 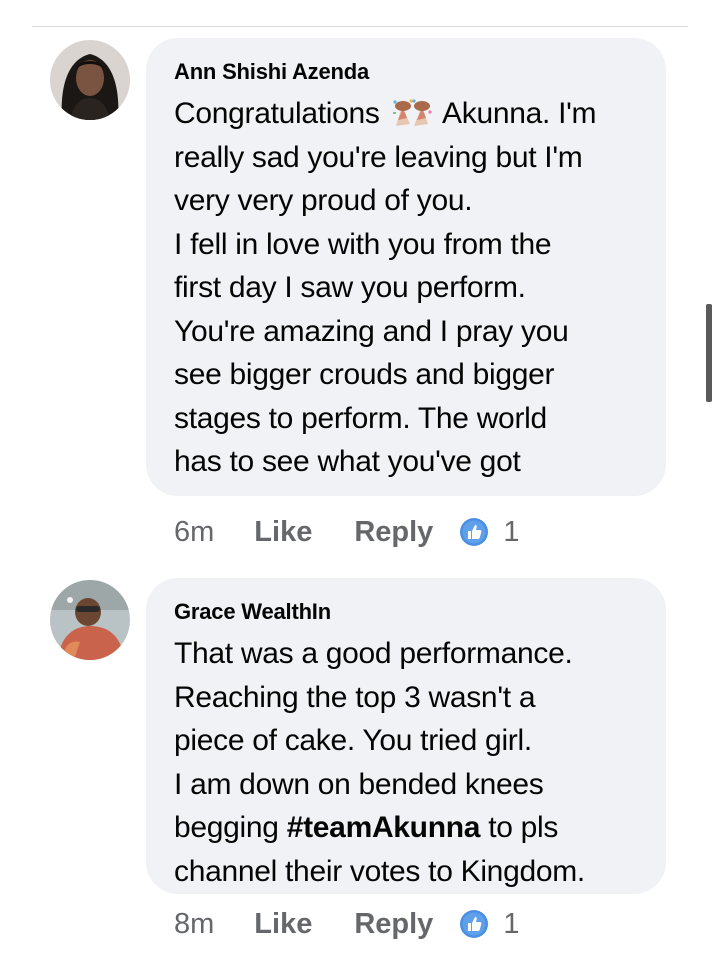 What do you see at coordinates (371, 331) in the screenshot?
I see `comment-line: You're amazing and I pray you` at bounding box center [371, 331].